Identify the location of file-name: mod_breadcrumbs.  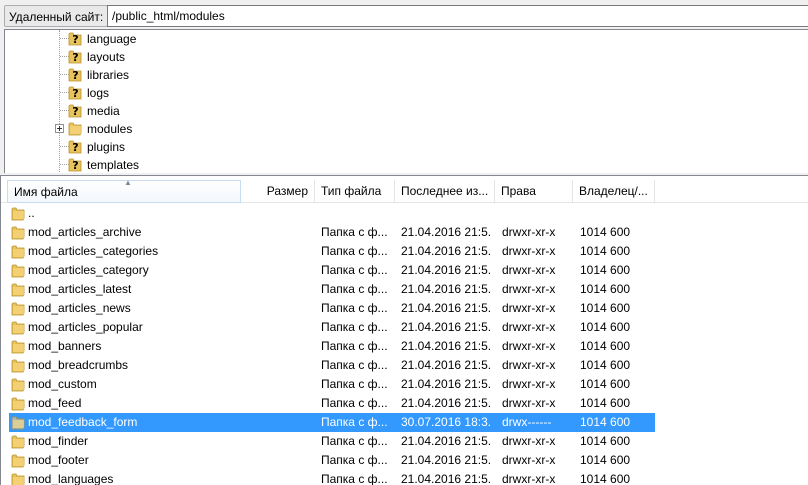
(78, 365).